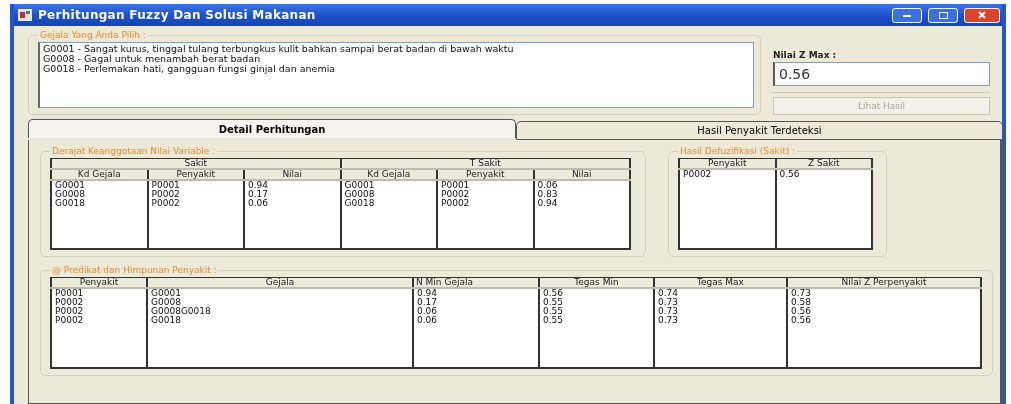  Describe the element at coordinates (884, 302) in the screenshot. I see `table-cell: 0.58` at that location.